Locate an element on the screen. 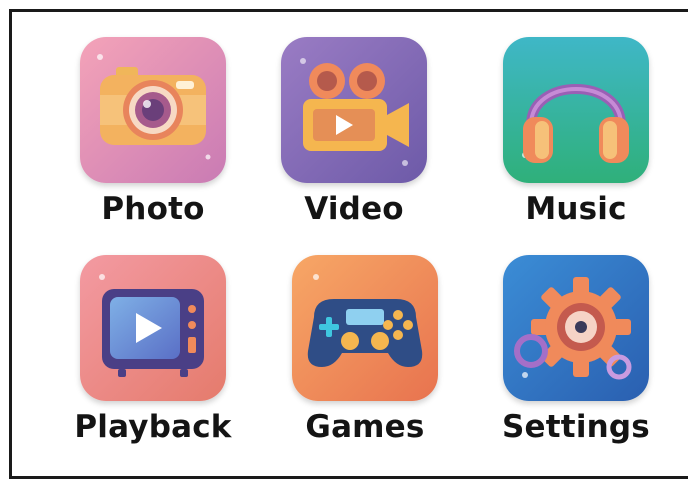  app-tile-video: Video is located at coordinates (354, 132).